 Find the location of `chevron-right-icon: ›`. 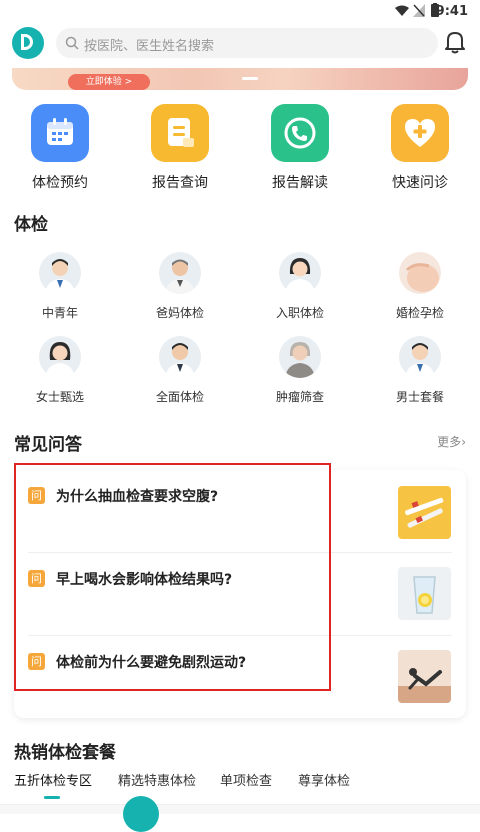

chevron-right-icon: › is located at coordinates (463, 442).